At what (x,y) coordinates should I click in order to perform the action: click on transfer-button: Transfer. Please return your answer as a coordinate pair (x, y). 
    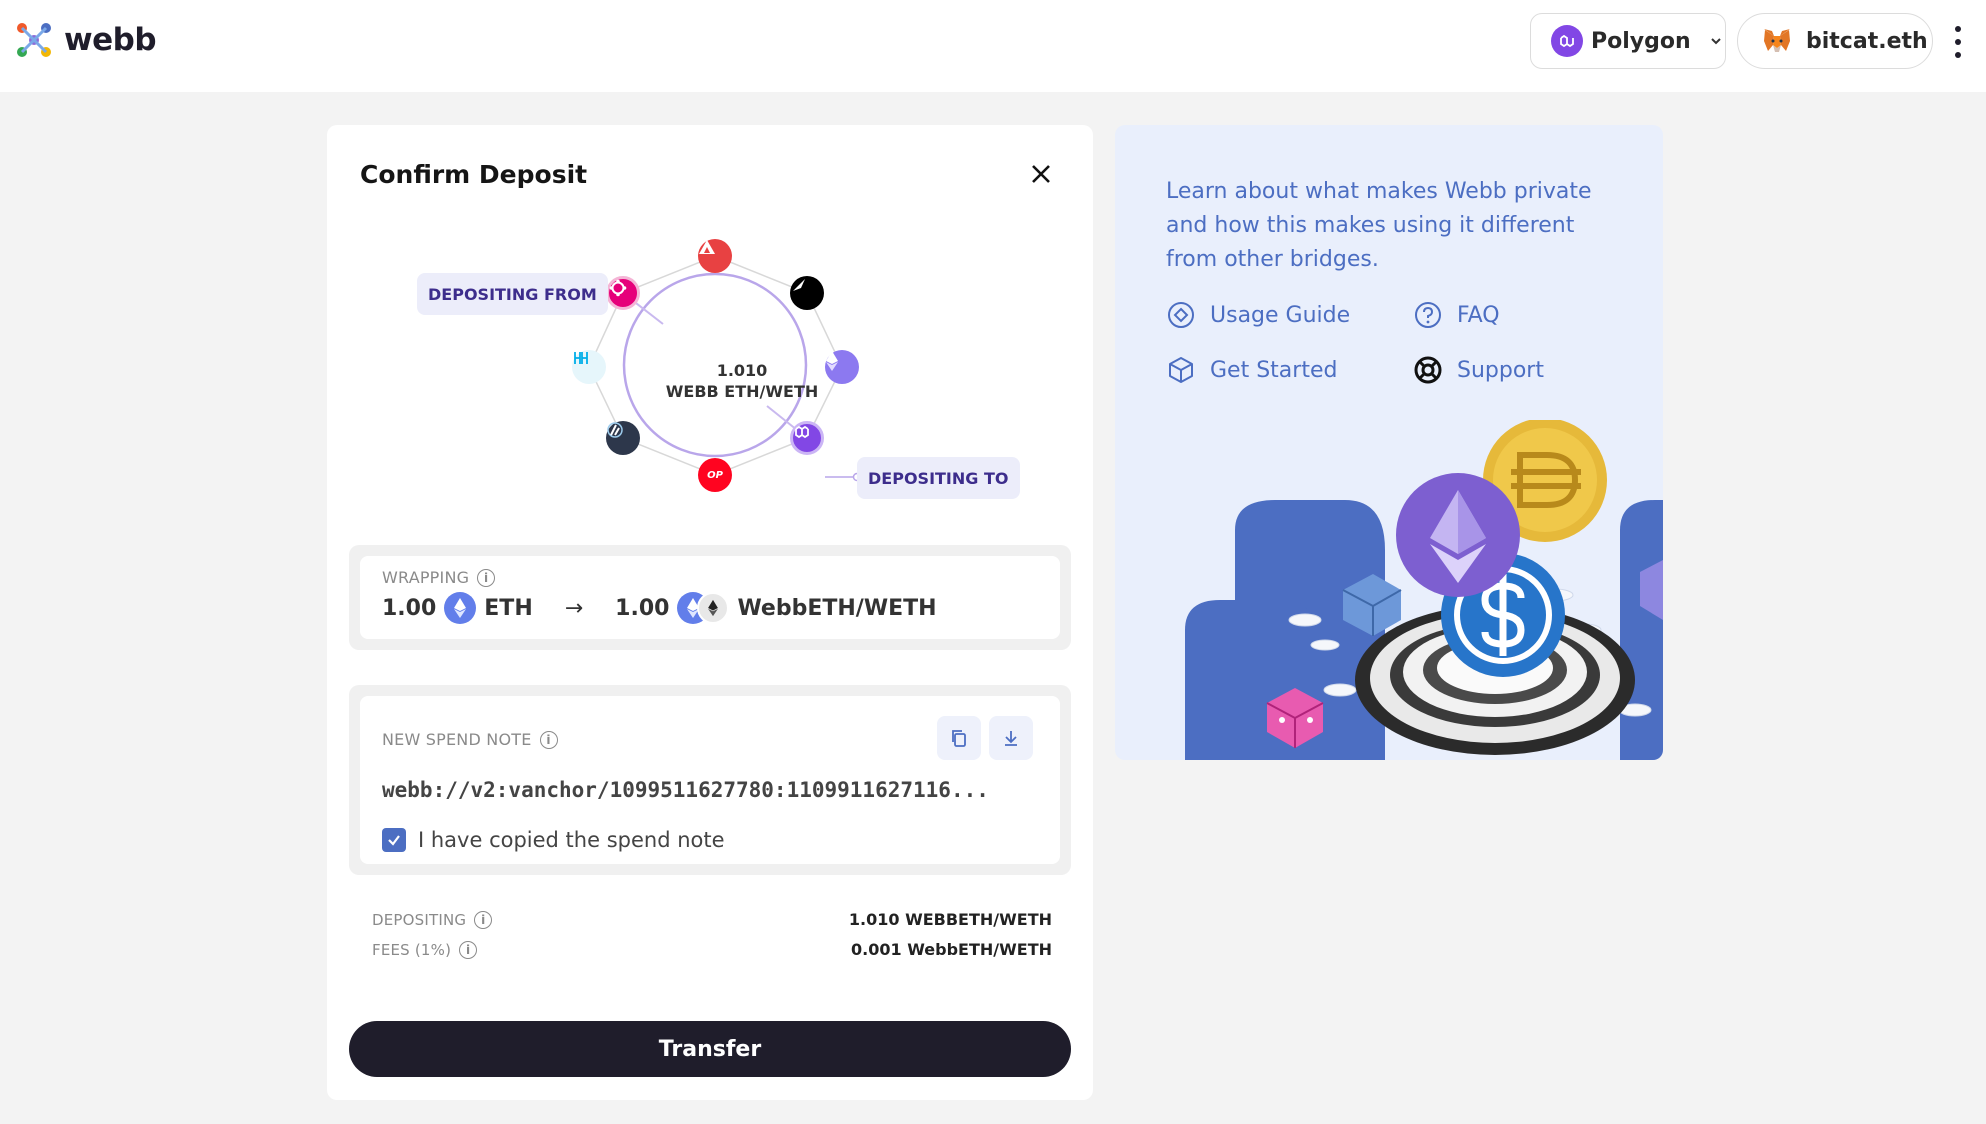
    Looking at the image, I should click on (710, 1049).